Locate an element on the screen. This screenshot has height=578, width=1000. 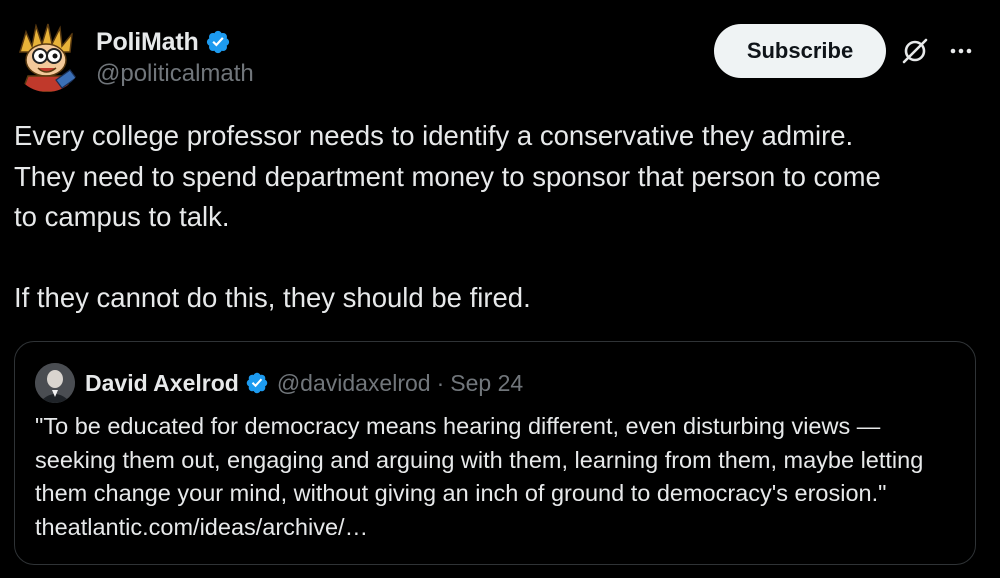
author-display-name: PoliMath is located at coordinates (147, 42).